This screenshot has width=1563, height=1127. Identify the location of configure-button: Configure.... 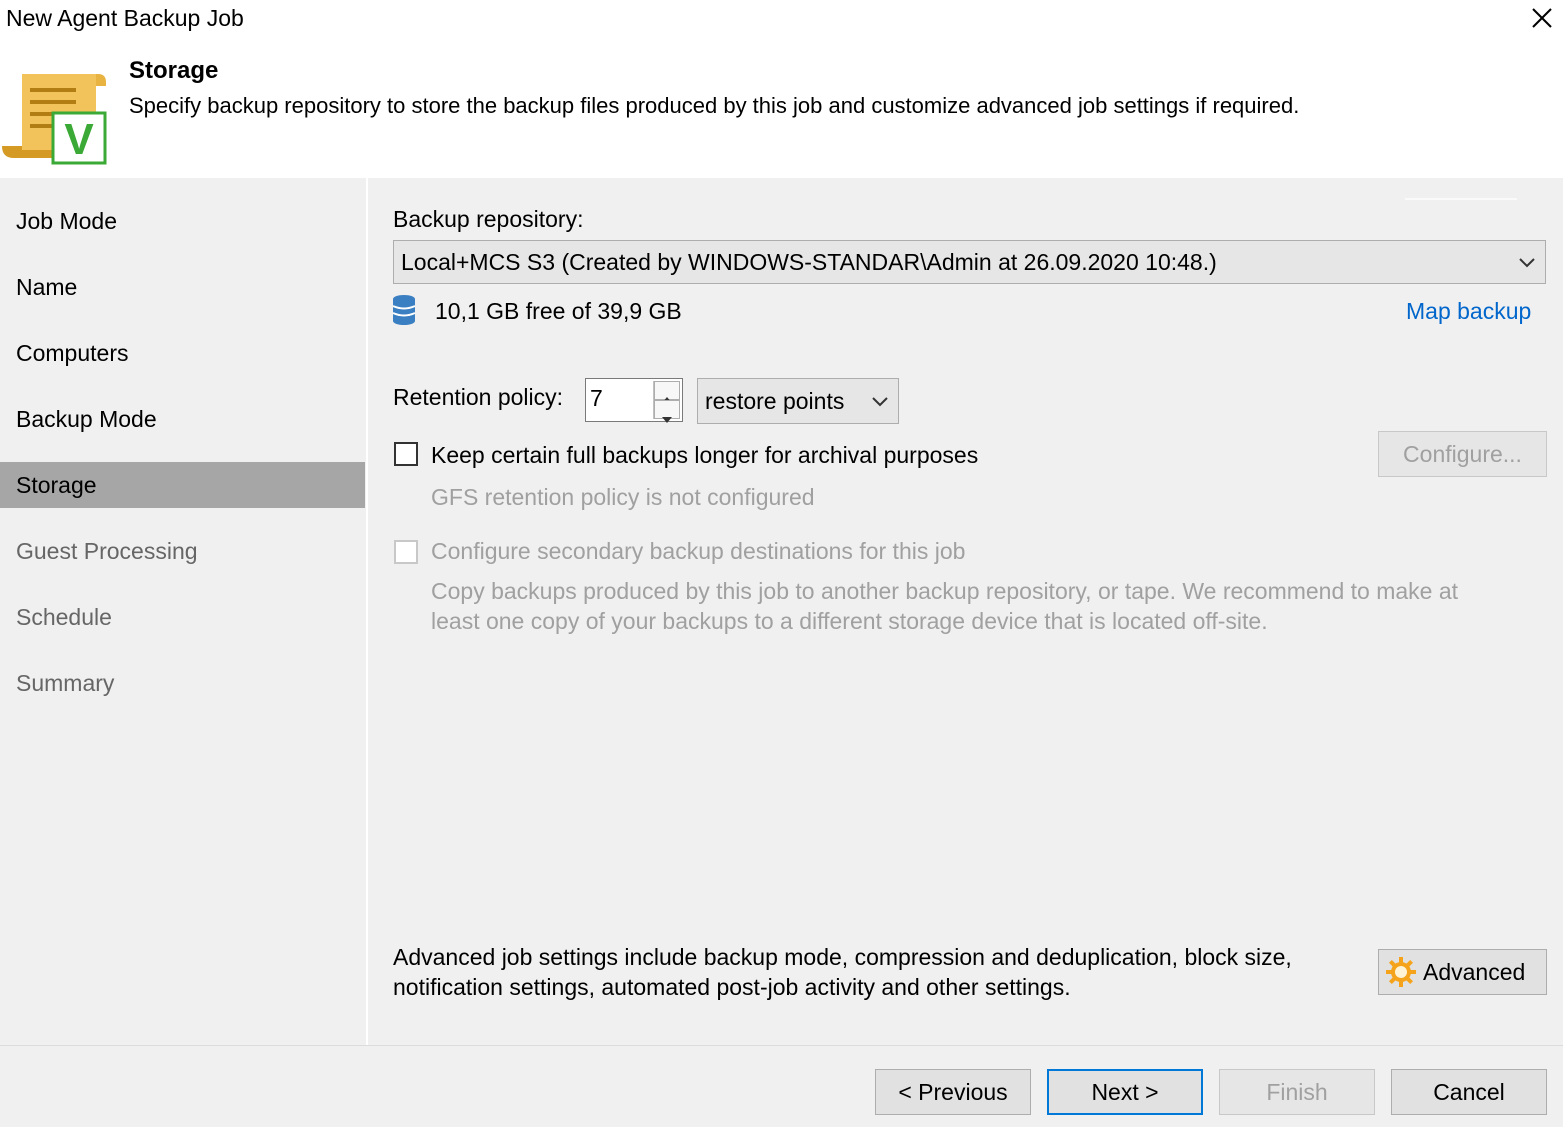
(1462, 454).